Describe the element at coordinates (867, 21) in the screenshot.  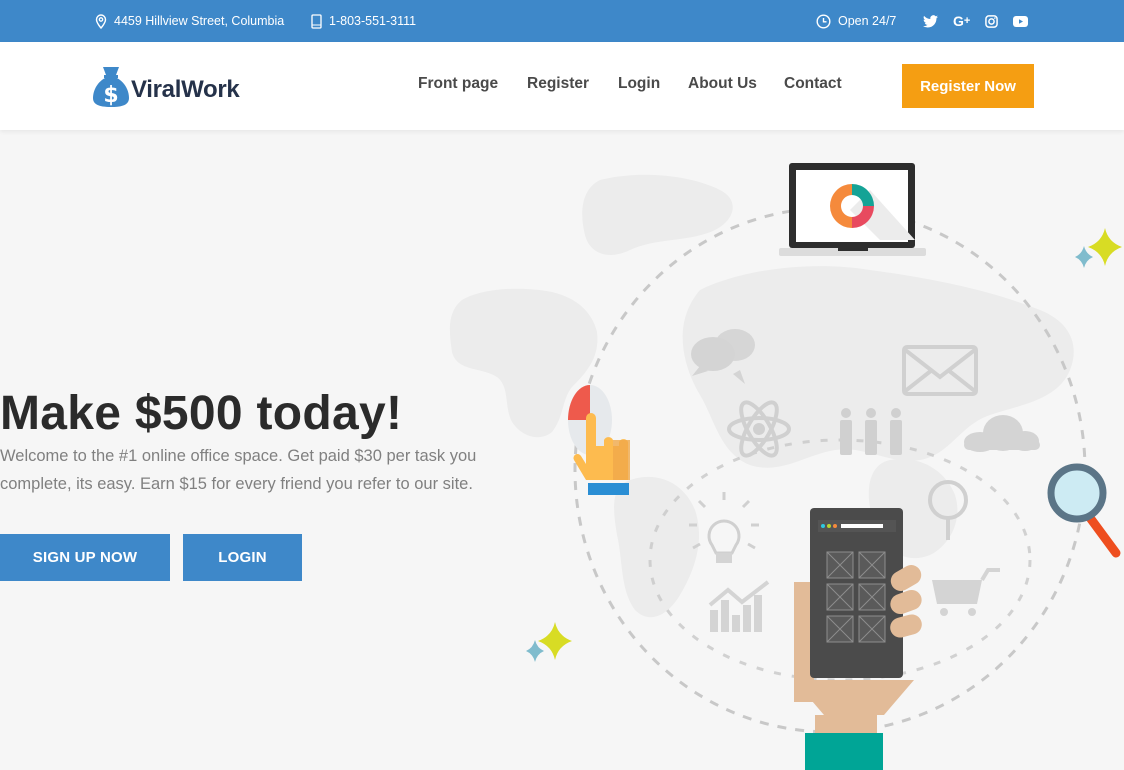
I see `hours-text: Open 24/7` at that location.